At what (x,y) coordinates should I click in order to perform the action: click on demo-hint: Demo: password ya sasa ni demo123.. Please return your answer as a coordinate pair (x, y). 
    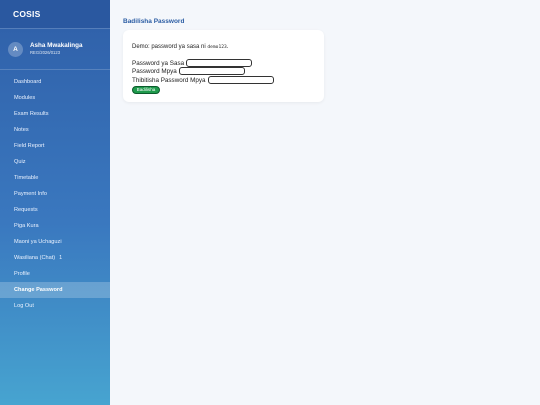
    Looking at the image, I should click on (180, 47).